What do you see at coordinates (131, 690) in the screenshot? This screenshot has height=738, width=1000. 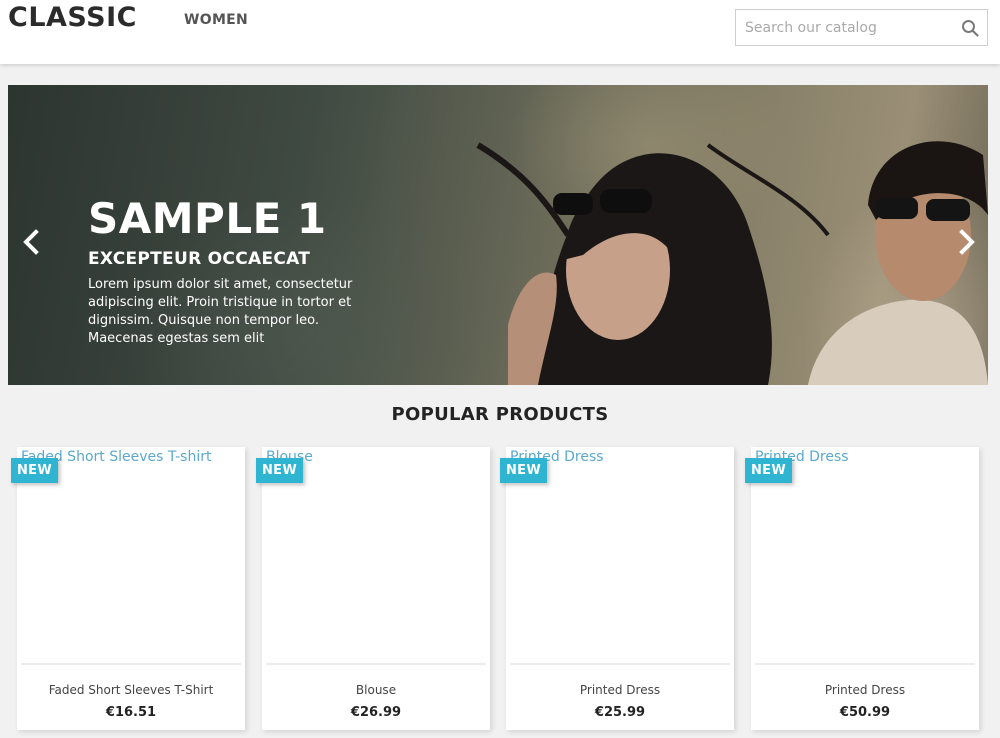 I see `product-name: Faded Short Sleeves T-Shirt` at bounding box center [131, 690].